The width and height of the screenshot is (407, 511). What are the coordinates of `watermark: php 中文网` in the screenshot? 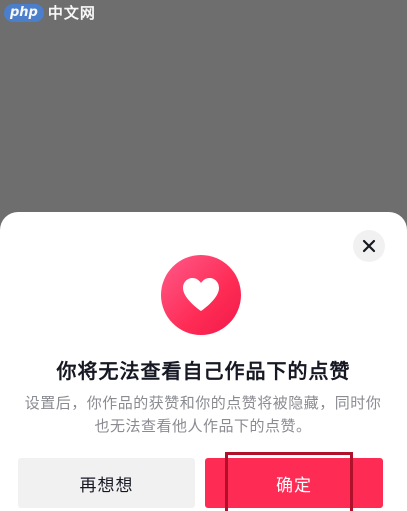 It's located at (50, 12).